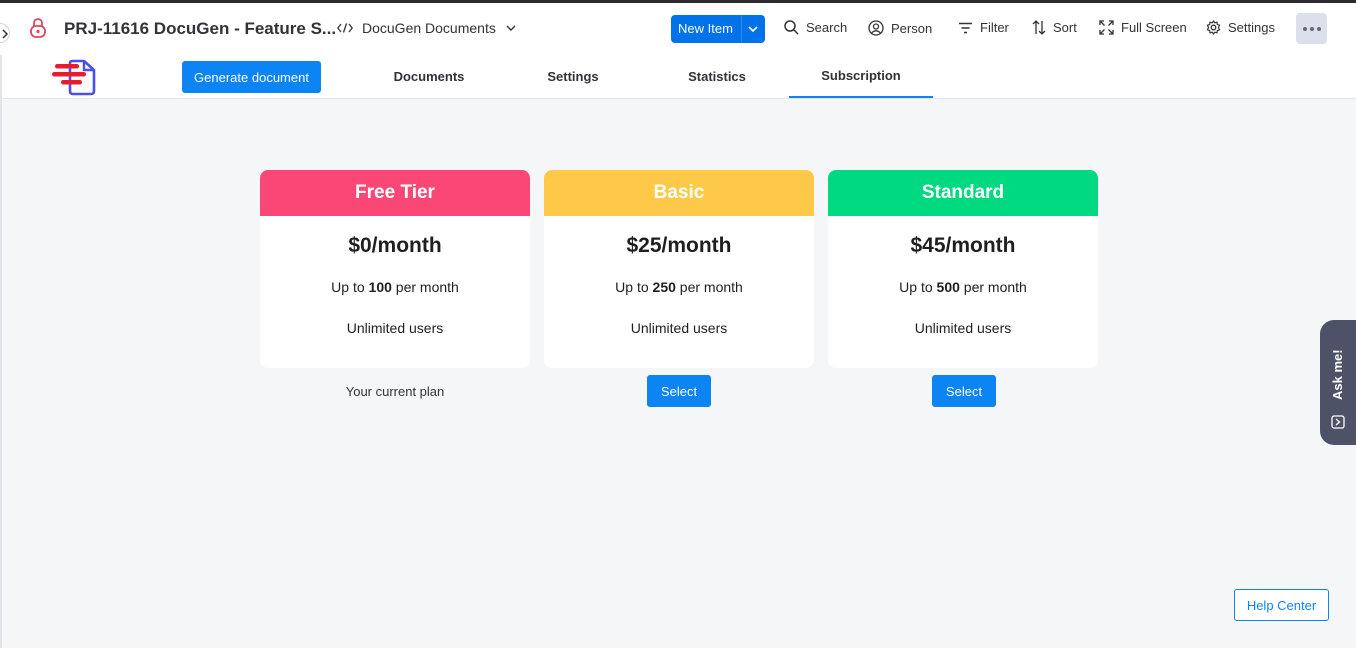 The height and width of the screenshot is (648, 1356). I want to click on docugen-logo, so click(74, 79).